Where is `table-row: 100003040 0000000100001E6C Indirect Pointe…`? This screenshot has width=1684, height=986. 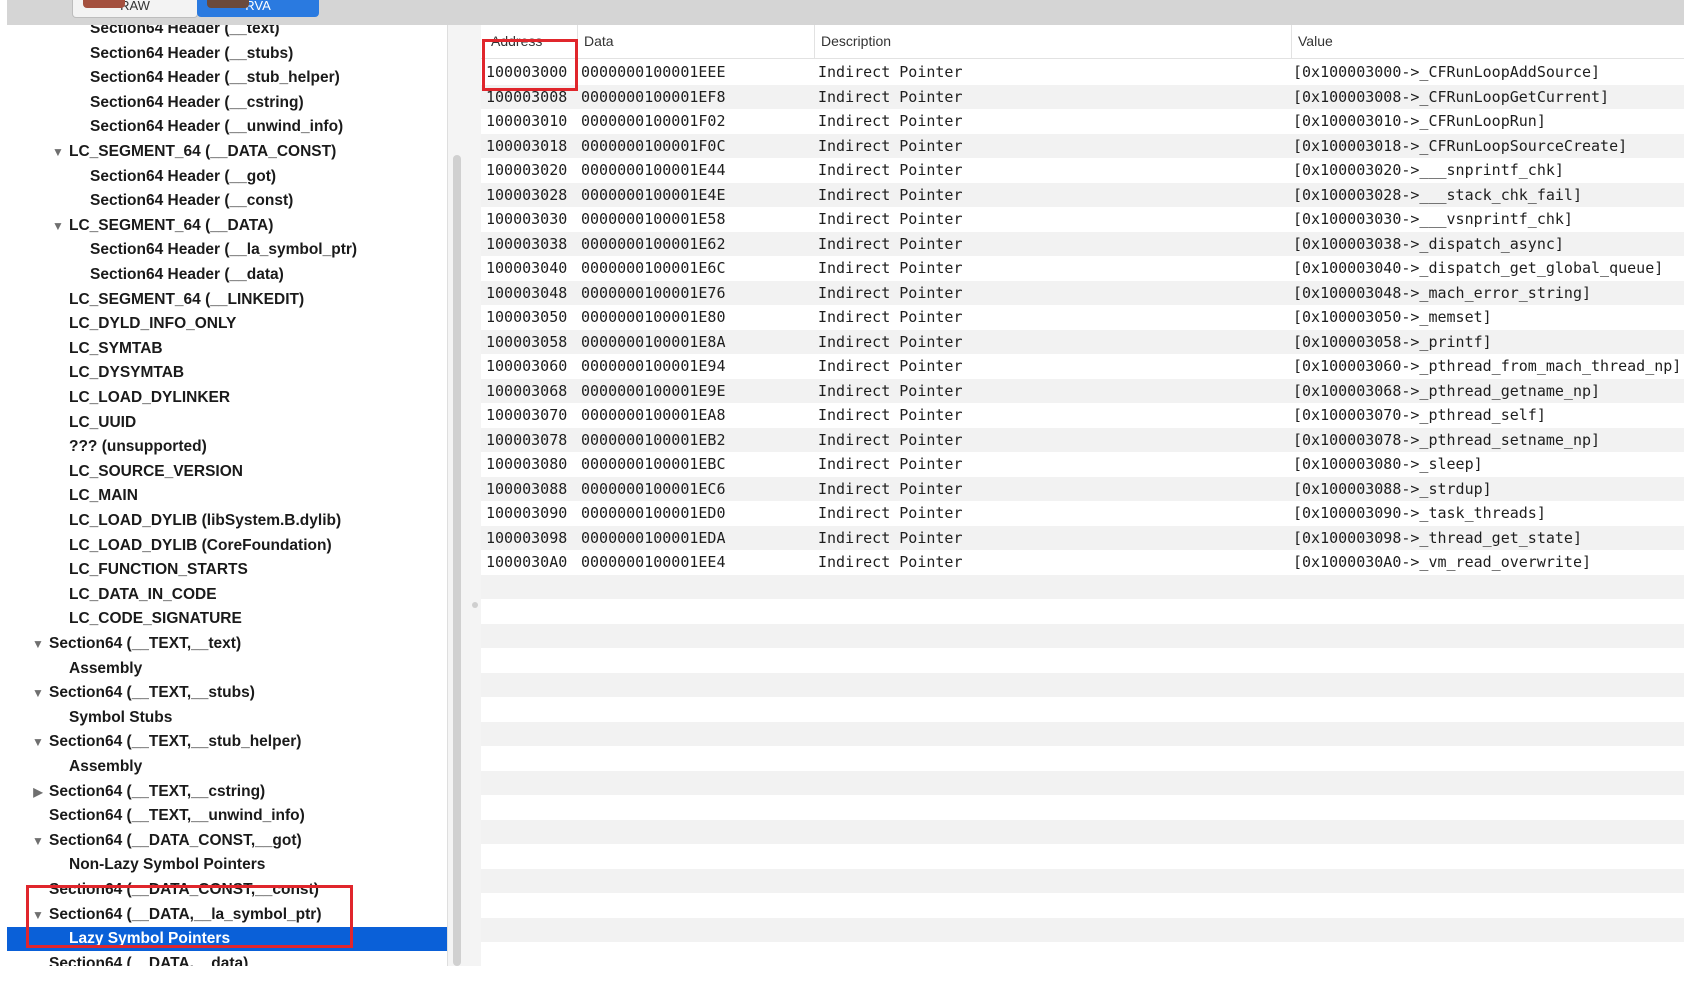
table-row: 100003040 0000000100001E6C Indirect Pointe… is located at coordinates (1082, 268).